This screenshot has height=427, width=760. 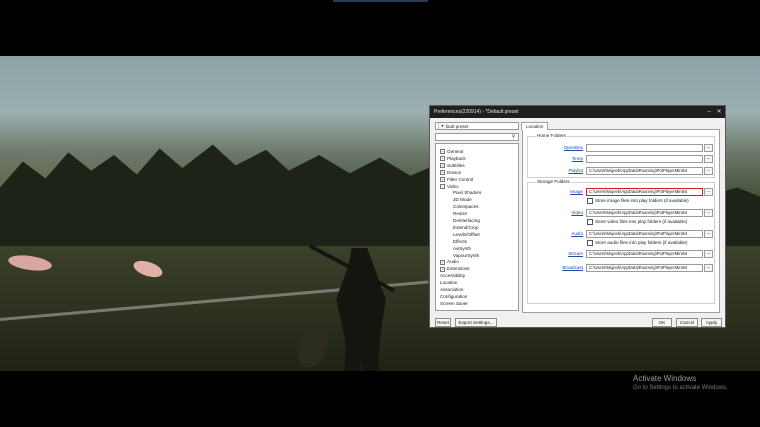 I want to click on folder-label-link: Broadcast, so click(x=563, y=267).